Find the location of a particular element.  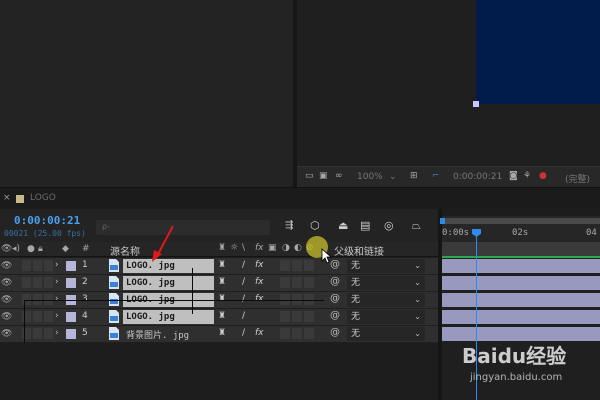

column-source-name: 源名称 is located at coordinates (125, 250).